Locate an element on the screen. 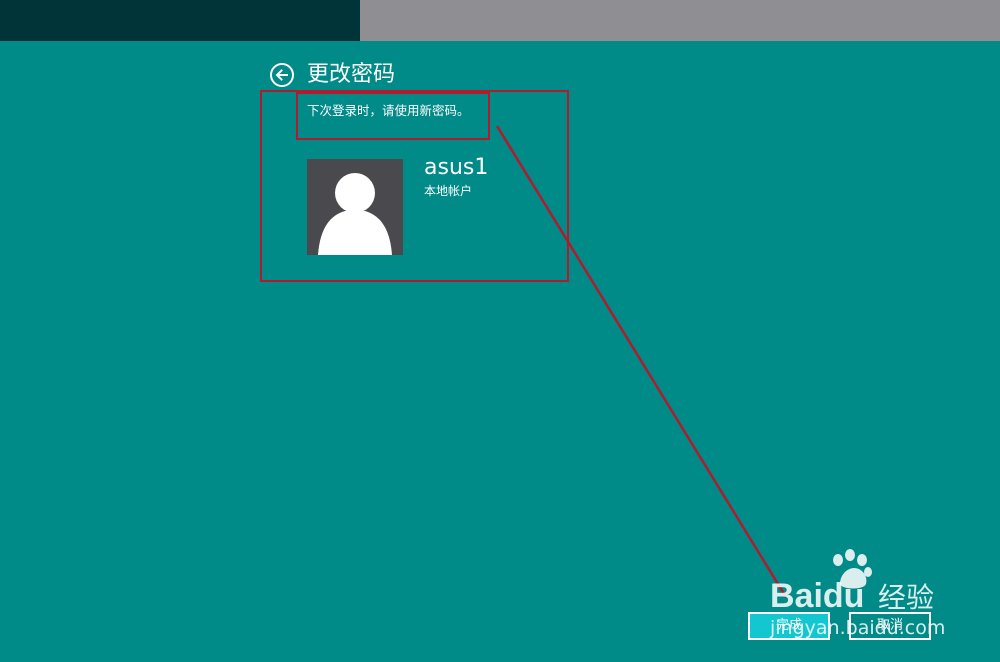 The height and width of the screenshot is (662, 1000). account-type: 本地帐户 is located at coordinates (448, 191).